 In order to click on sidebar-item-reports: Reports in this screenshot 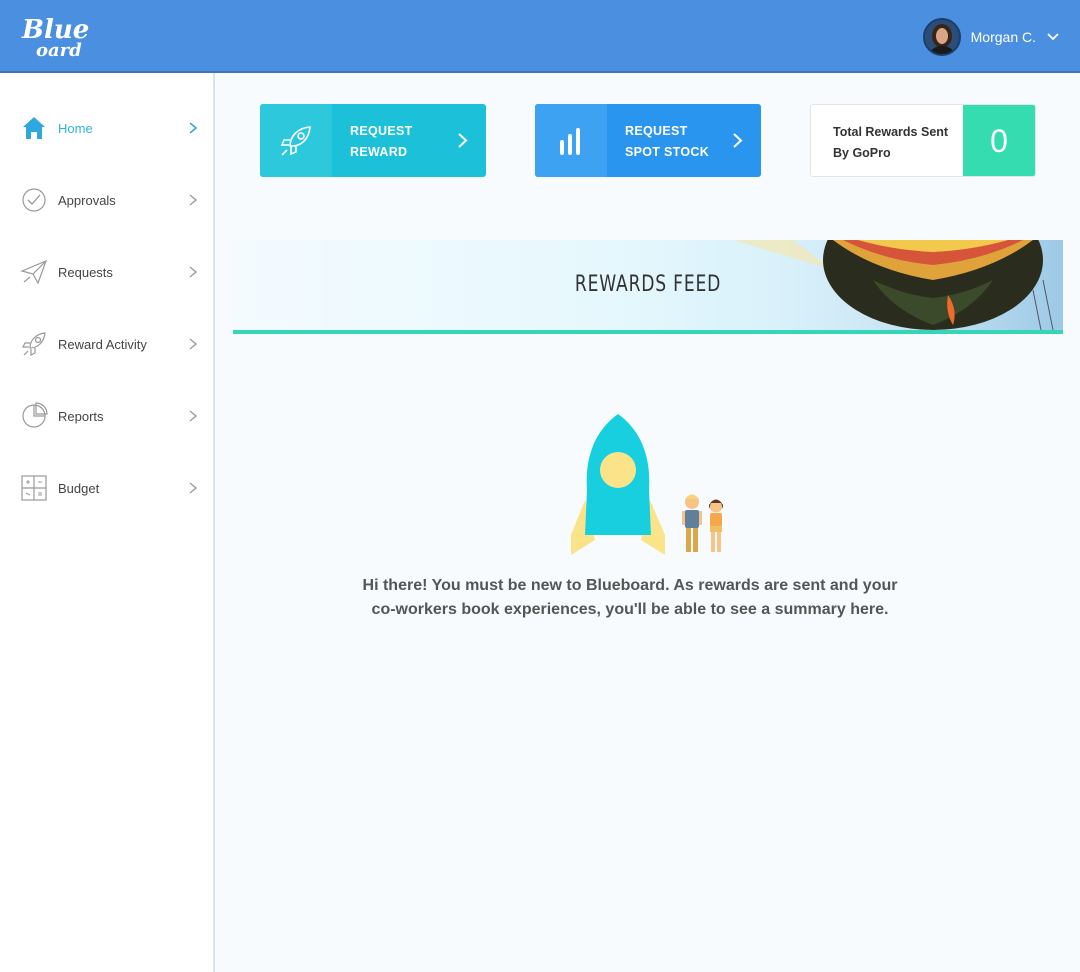, I will do `click(106, 416)`.